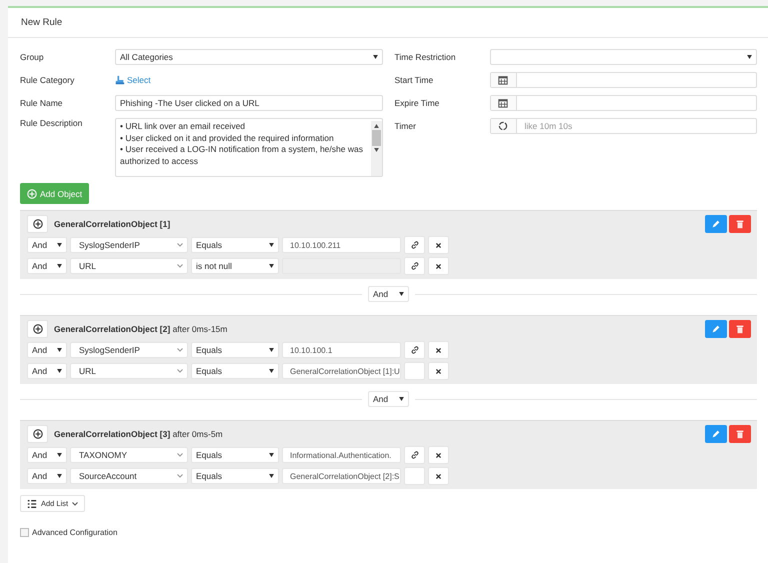 Image resolution: width=768 pixels, height=563 pixels. Describe the element at coordinates (24, 532) in the screenshot. I see `checkbox` at that location.